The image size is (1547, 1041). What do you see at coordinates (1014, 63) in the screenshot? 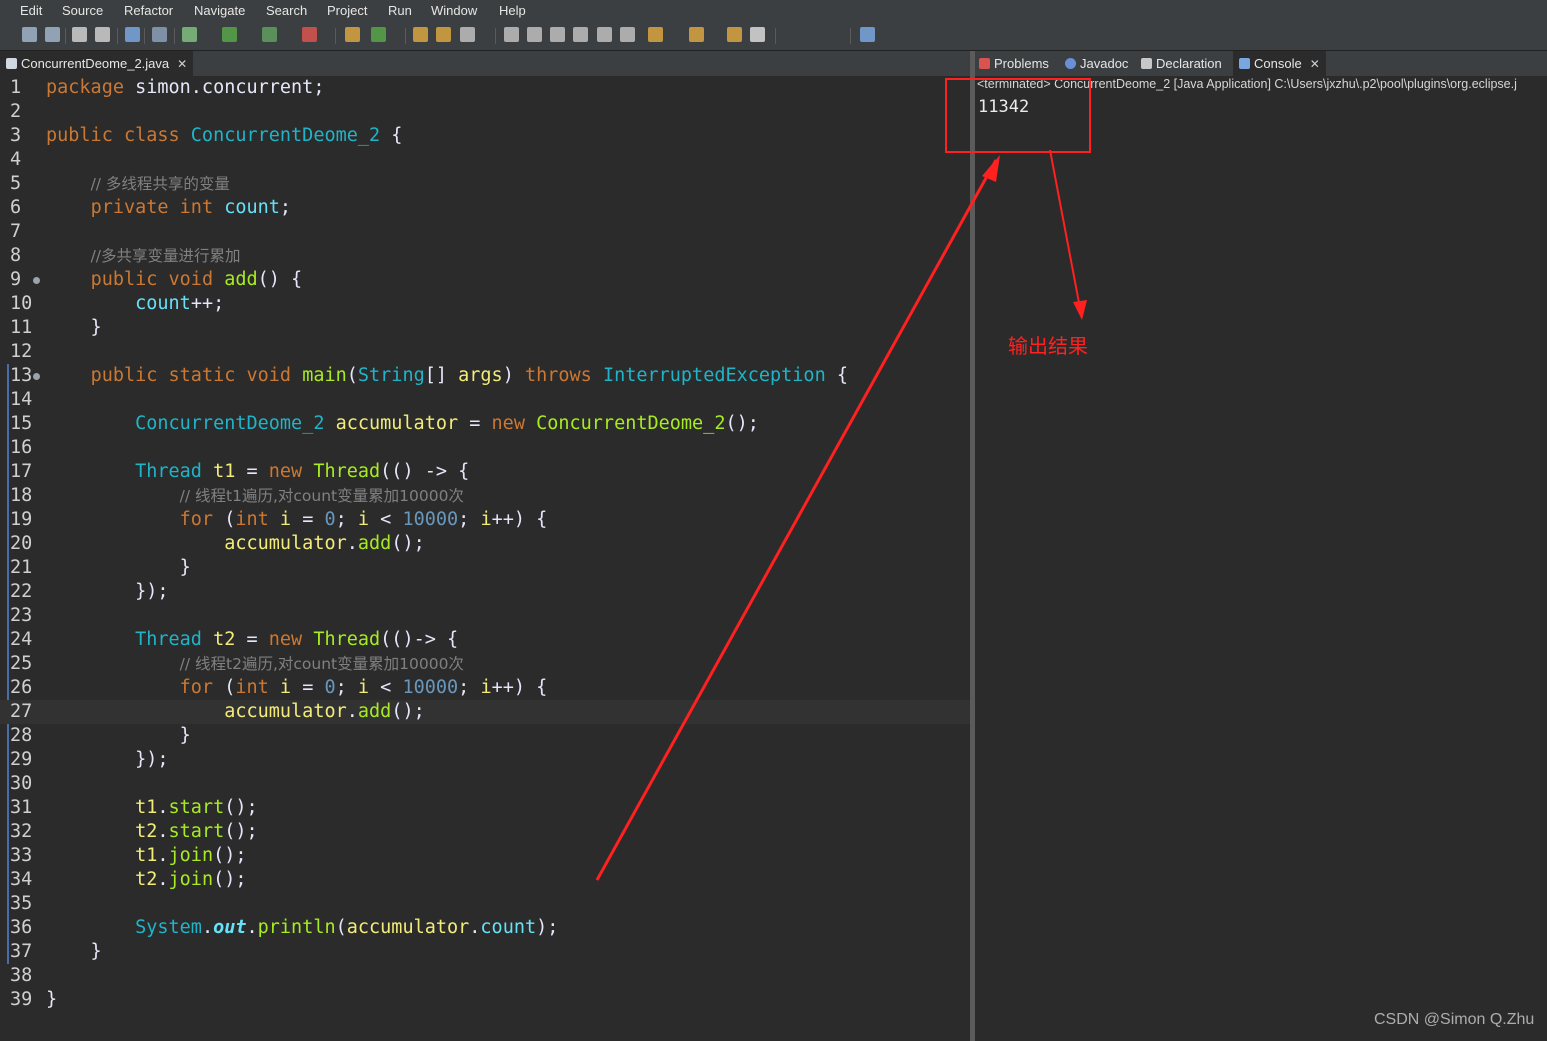
I see `tab-problems: Problems` at bounding box center [1014, 63].